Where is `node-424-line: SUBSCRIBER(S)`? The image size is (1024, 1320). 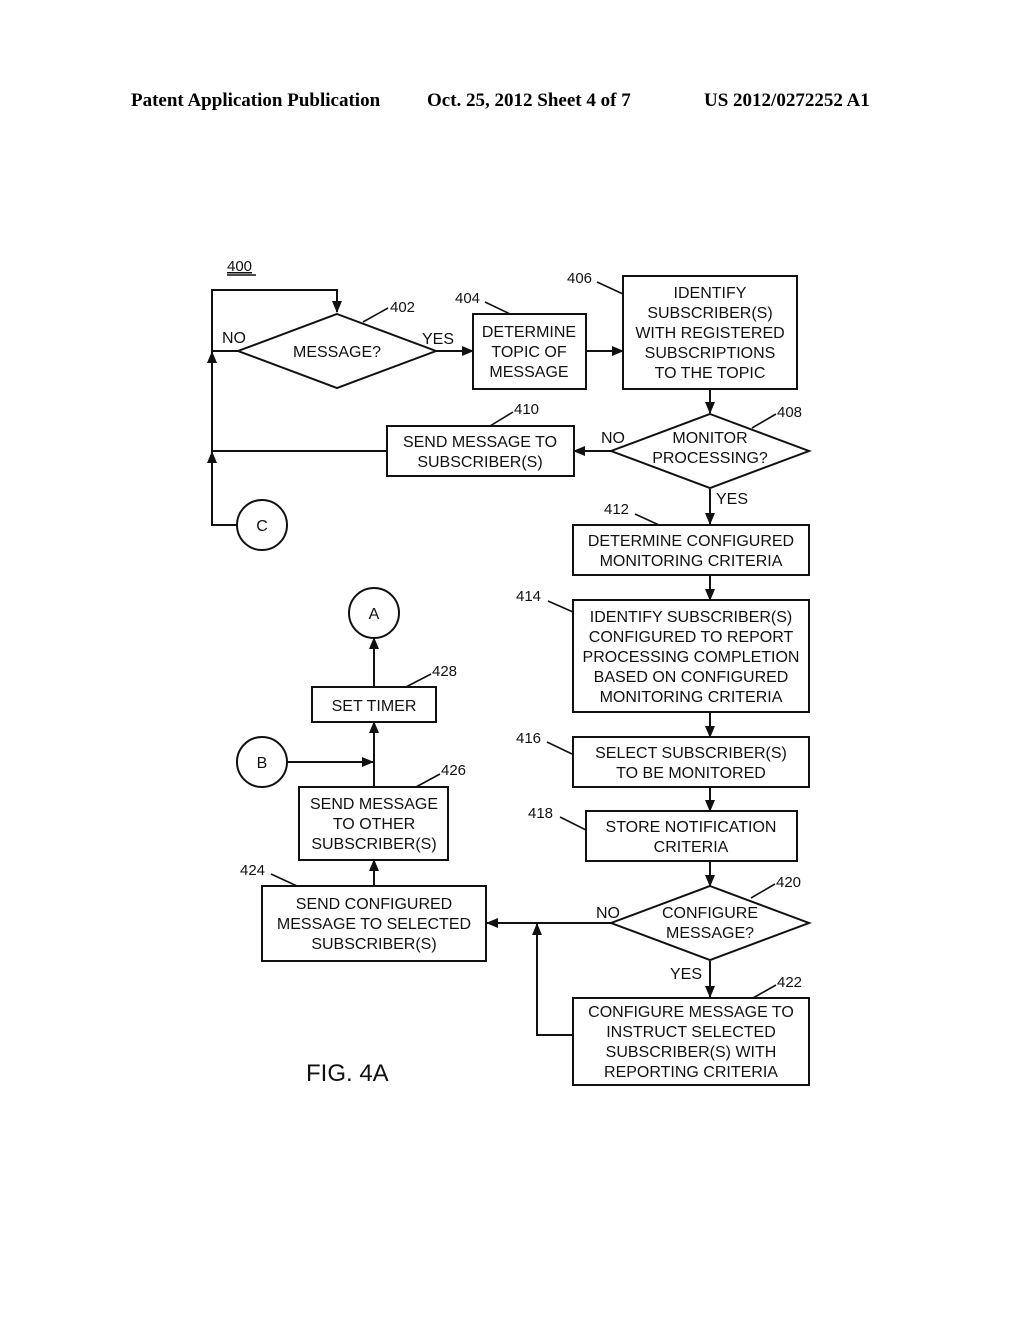
node-424-line: SUBSCRIBER(S) is located at coordinates (373, 944).